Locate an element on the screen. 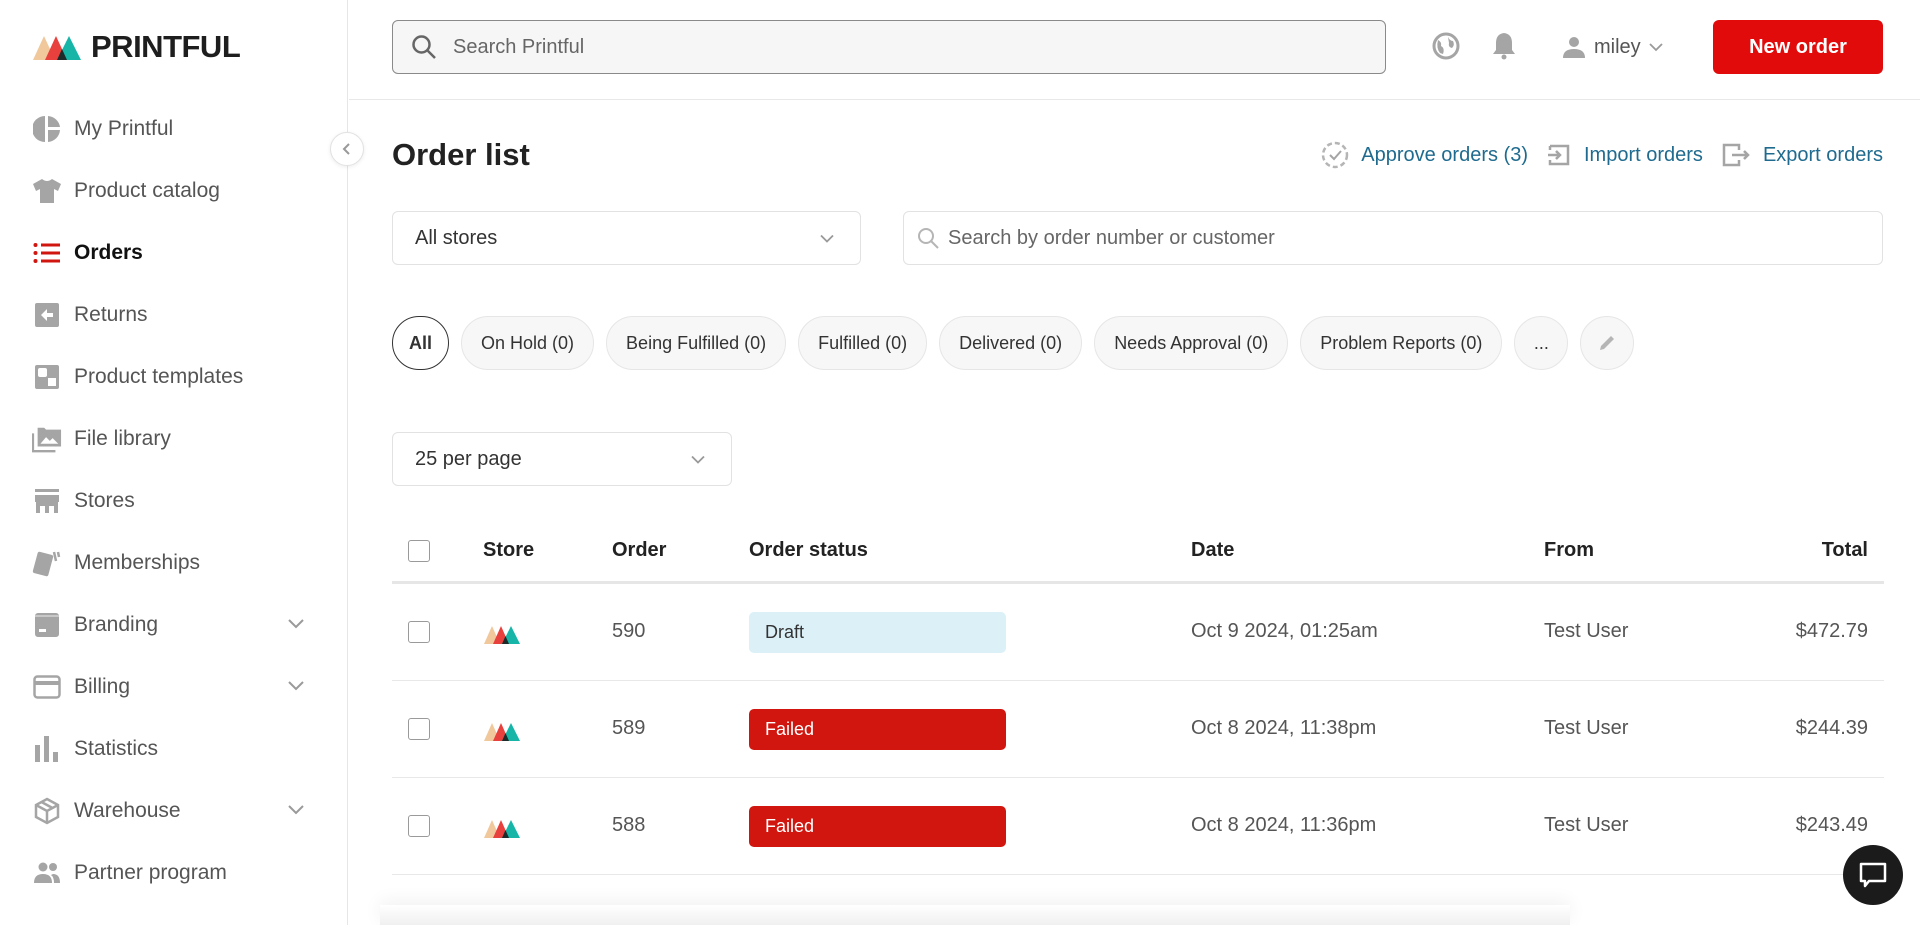 This screenshot has width=1920, height=925. column-header-store: Store is located at coordinates (508, 550).